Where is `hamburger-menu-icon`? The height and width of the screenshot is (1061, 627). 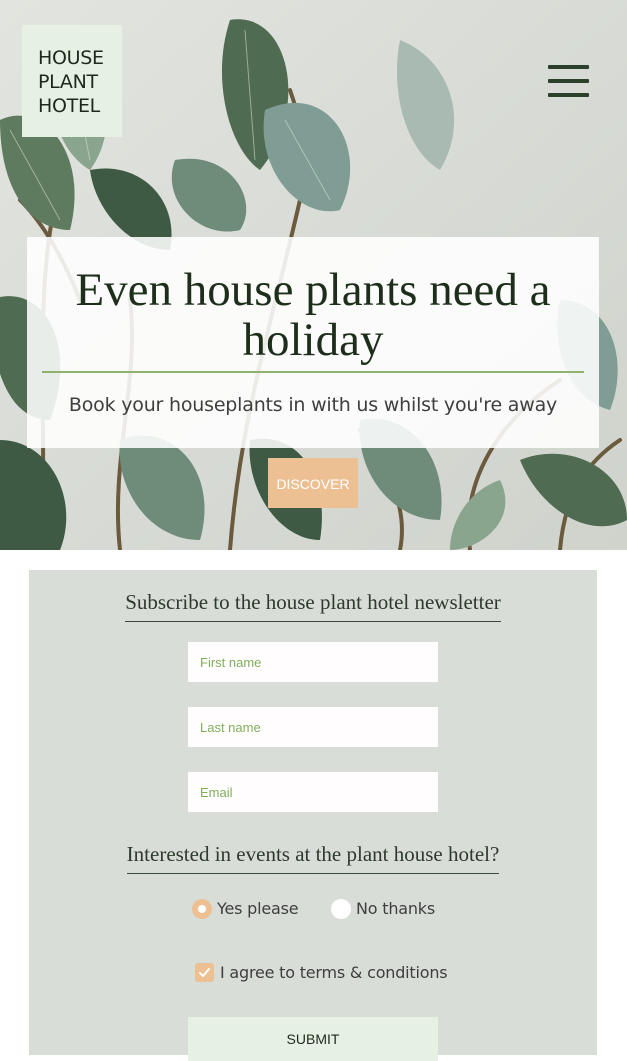 hamburger-menu-icon is located at coordinates (569, 81).